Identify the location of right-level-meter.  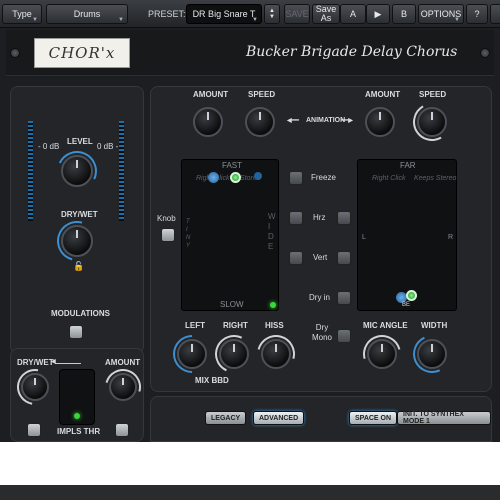
(121, 171).